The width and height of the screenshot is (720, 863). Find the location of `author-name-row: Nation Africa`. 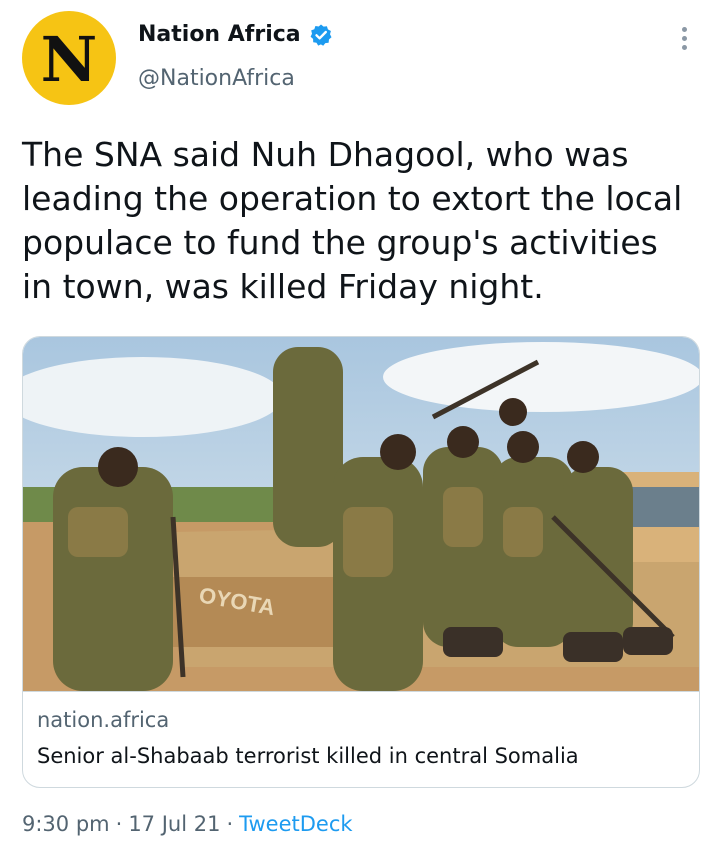

author-name-row: Nation Africa is located at coordinates (235, 34).